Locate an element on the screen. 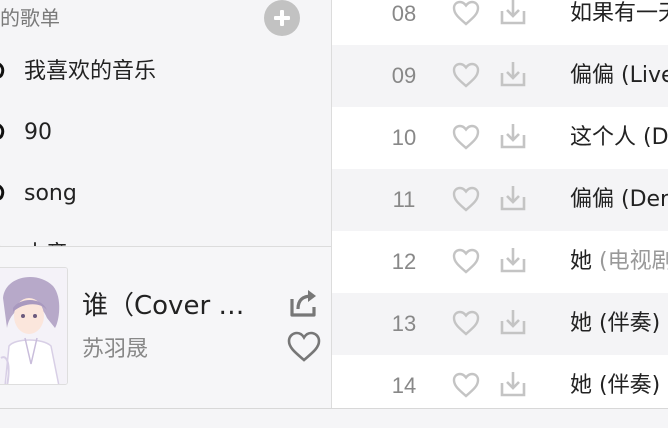 The image size is (668, 428). add-playlist-button is located at coordinates (282, 18).